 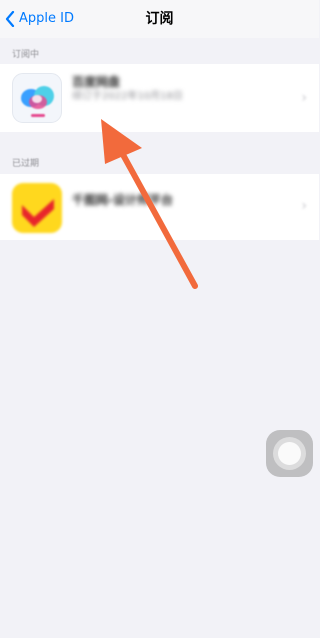 I want to click on subscription-renewal: 续订于2022年10月18日, so click(x=127, y=96).